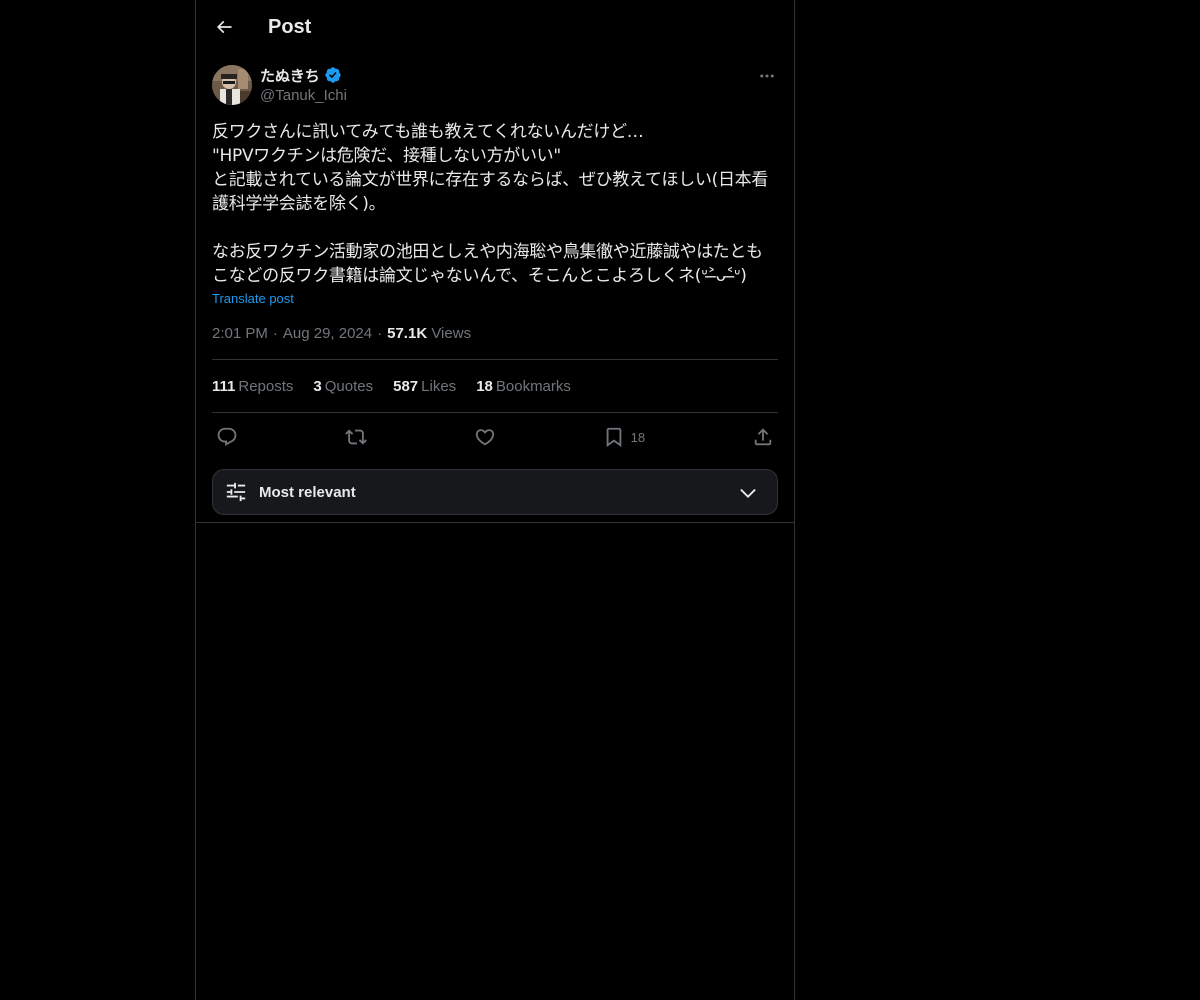 Image resolution: width=1200 pixels, height=1000 pixels. I want to click on stat-quotes: 3 Quotes, so click(343, 386).